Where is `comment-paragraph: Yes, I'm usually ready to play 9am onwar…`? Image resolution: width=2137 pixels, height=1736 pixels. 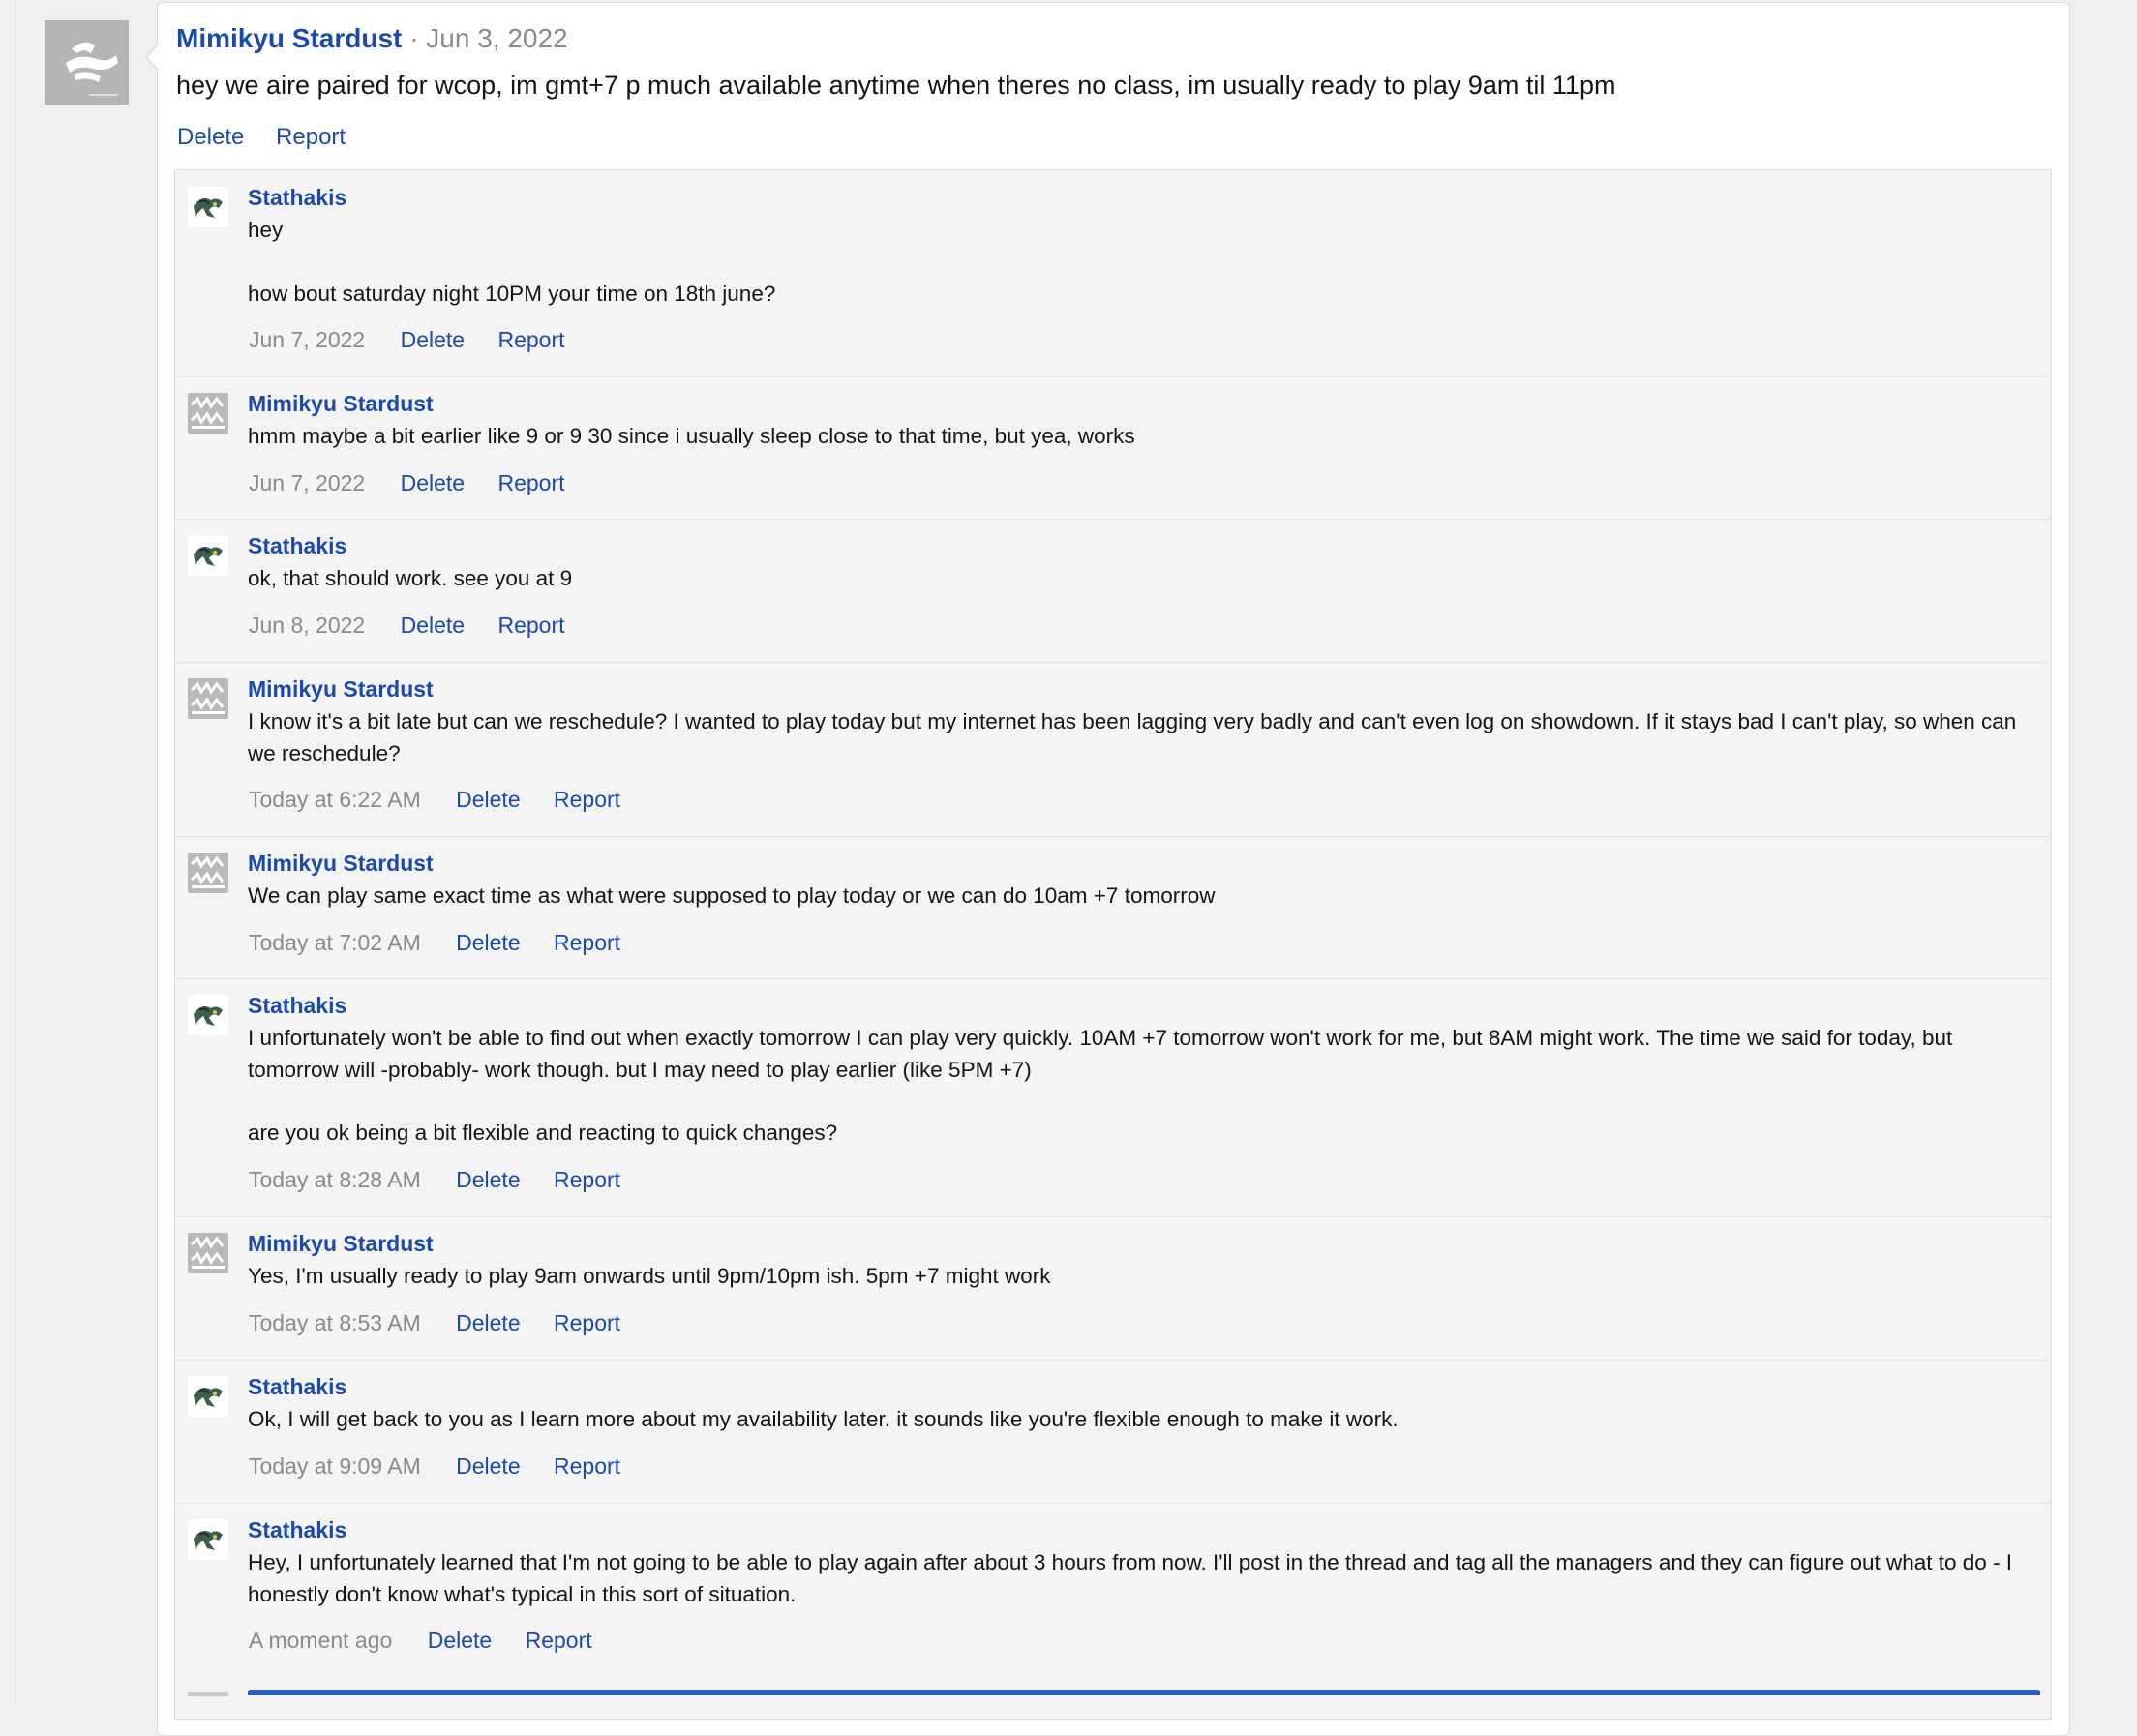 comment-paragraph: Yes, I'm usually ready to play 9am onwar… is located at coordinates (649, 1276).